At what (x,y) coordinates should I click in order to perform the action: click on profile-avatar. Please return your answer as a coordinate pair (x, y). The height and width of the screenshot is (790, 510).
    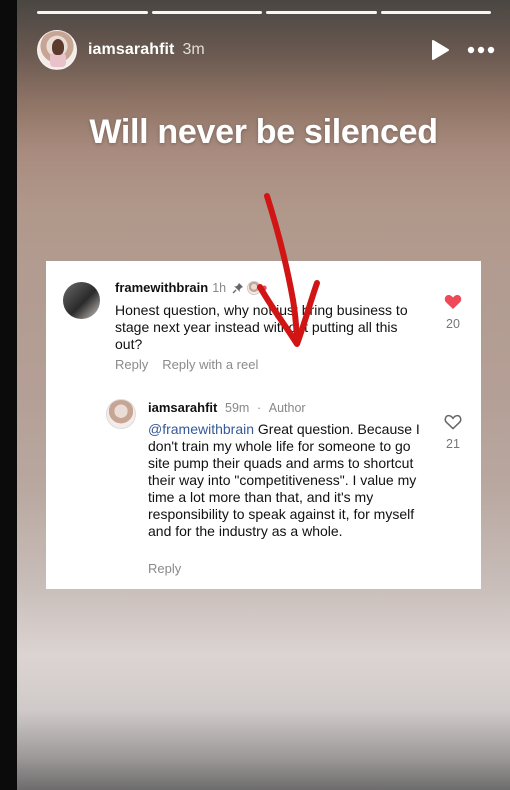
    Looking at the image, I should click on (57, 50).